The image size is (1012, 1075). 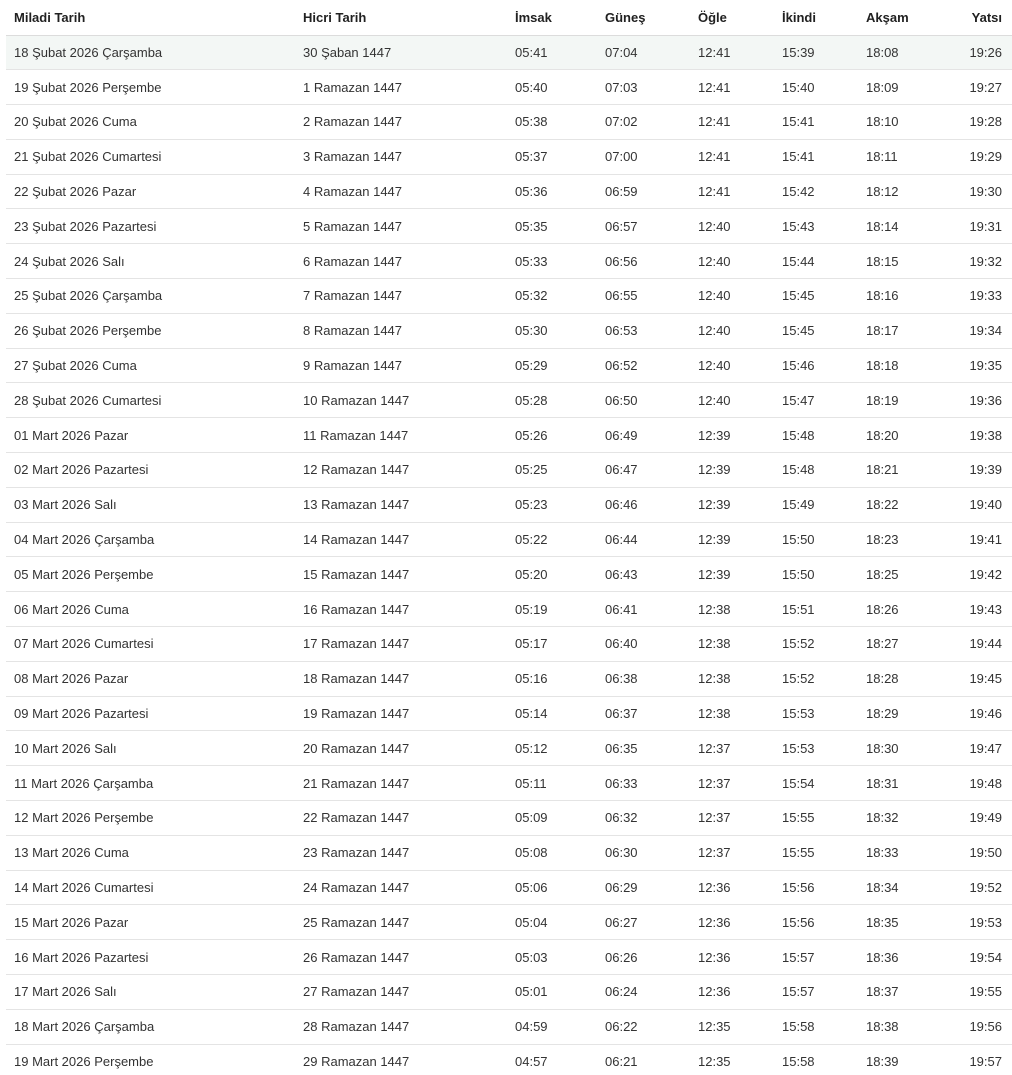 What do you see at coordinates (643, 435) in the screenshot?
I see `cell-gunes: 06:49` at bounding box center [643, 435].